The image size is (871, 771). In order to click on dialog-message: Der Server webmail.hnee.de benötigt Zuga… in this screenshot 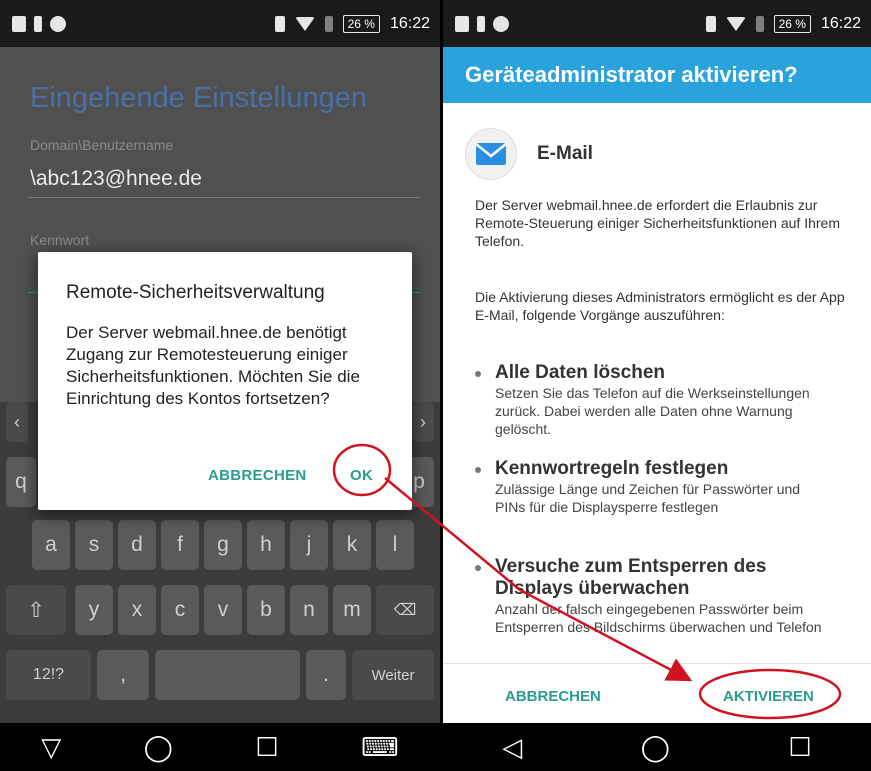, I will do `click(213, 365)`.